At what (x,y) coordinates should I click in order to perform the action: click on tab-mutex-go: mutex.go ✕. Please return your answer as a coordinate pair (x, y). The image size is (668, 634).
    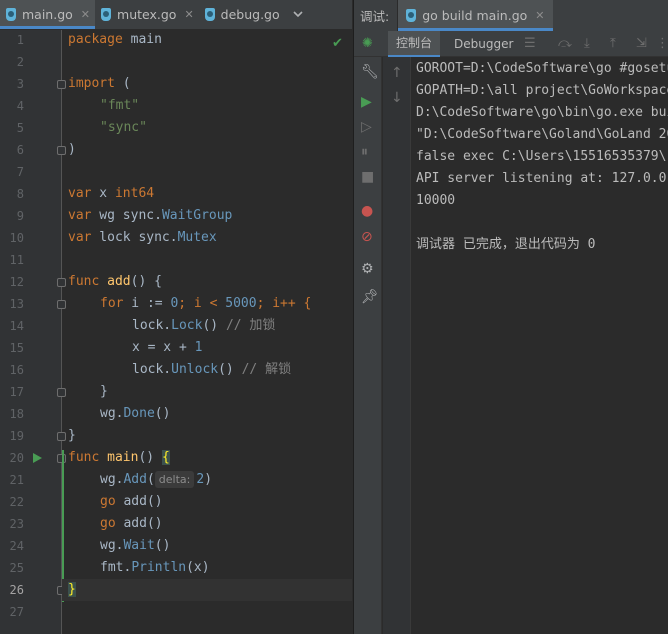
    Looking at the image, I should click on (147, 14).